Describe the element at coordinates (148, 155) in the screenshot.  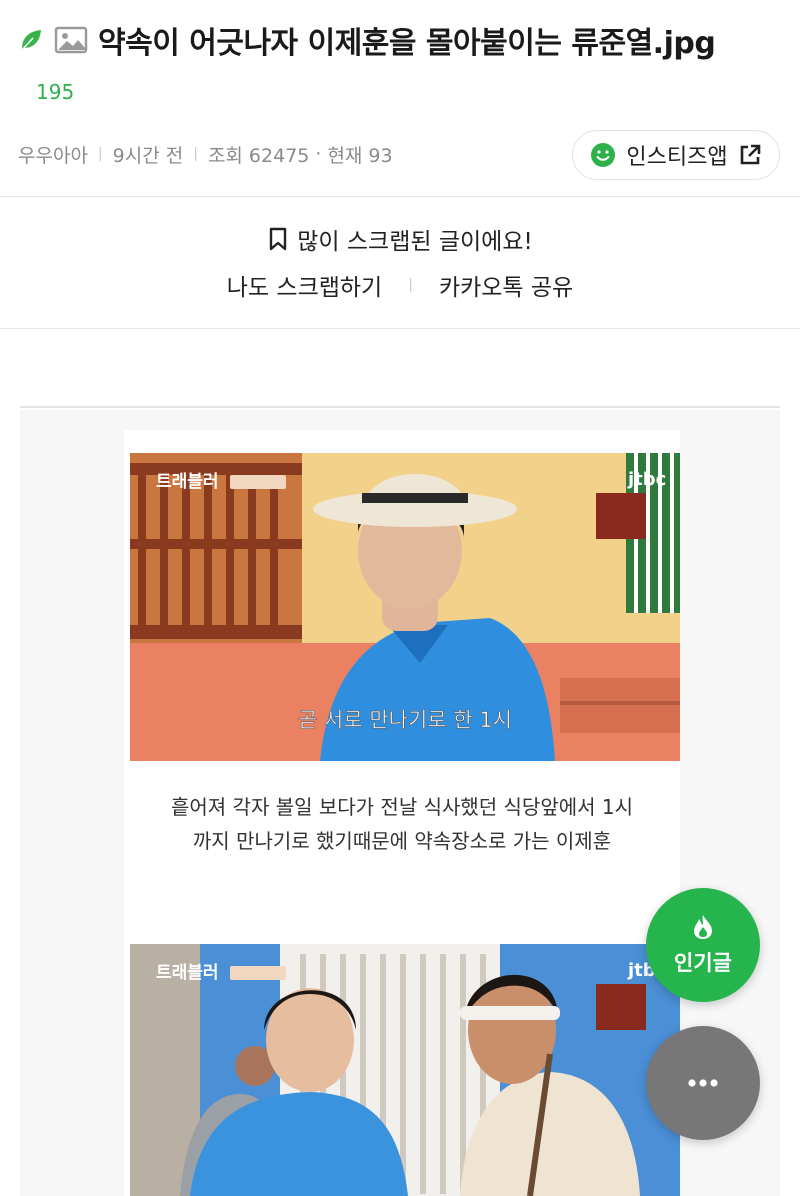
I see `post-time: 9시간 전` at that location.